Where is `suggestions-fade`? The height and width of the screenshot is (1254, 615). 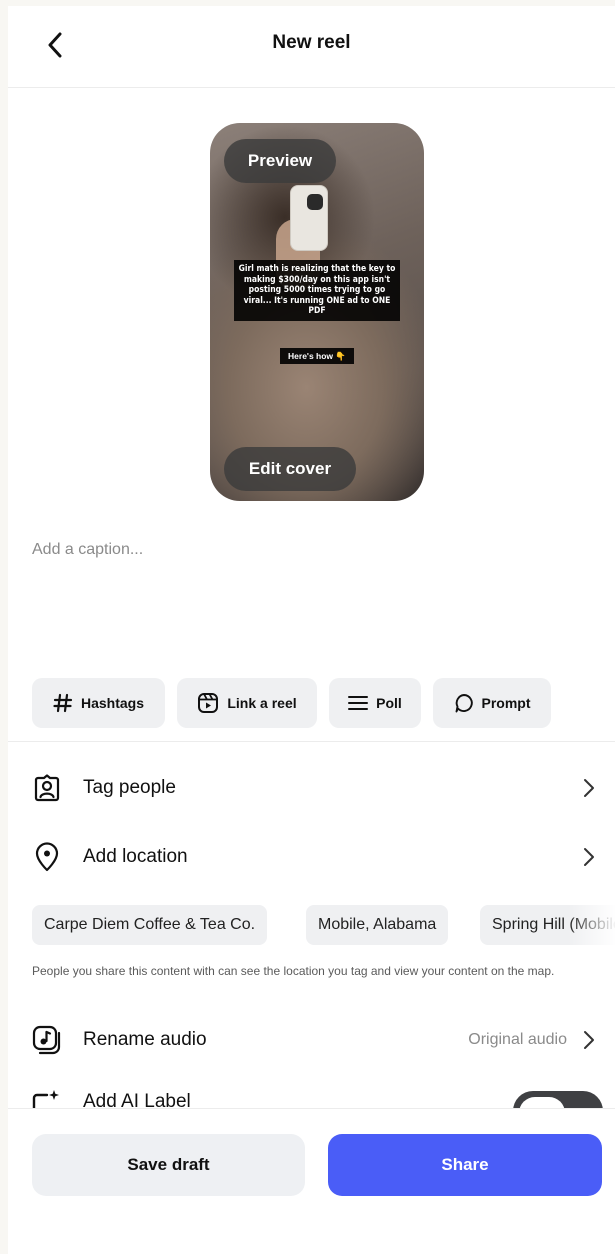
suggestions-fade is located at coordinates (591, 925).